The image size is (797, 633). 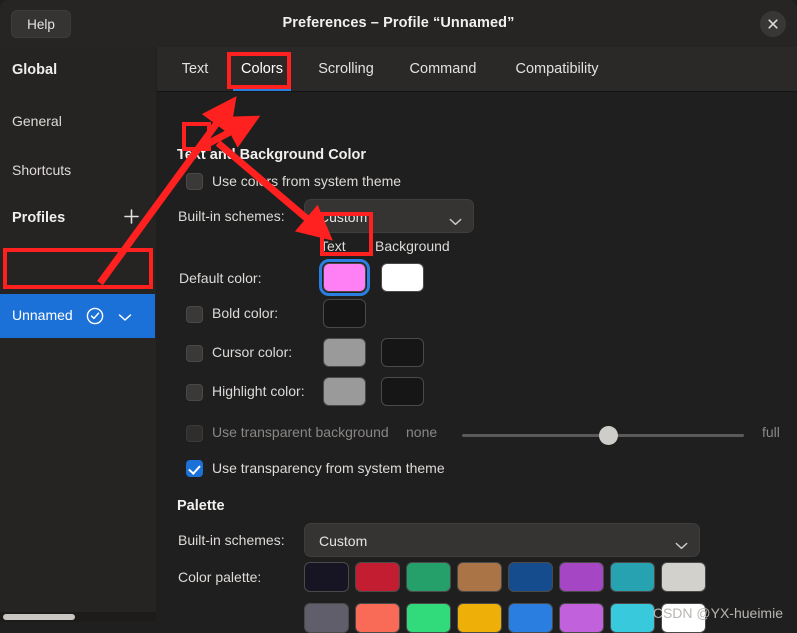 I want to click on annotation-rect-system-theme-checkbox, so click(x=196, y=136).